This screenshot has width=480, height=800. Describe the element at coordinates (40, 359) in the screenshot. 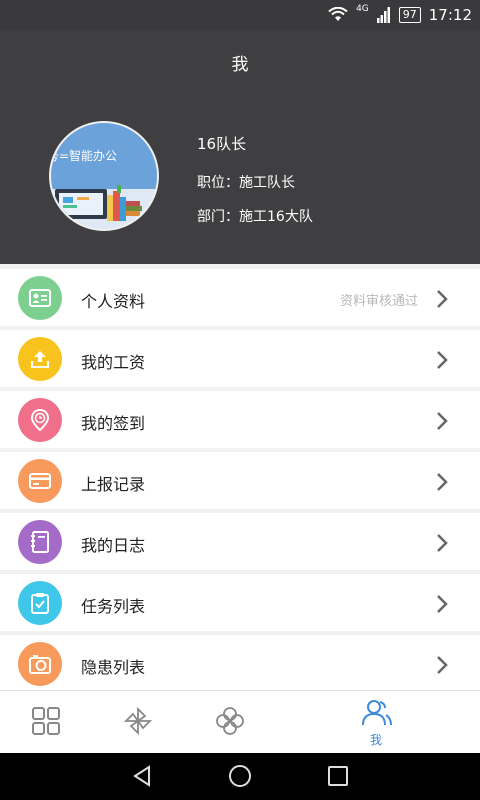

I see `upload-tray-icon` at that location.